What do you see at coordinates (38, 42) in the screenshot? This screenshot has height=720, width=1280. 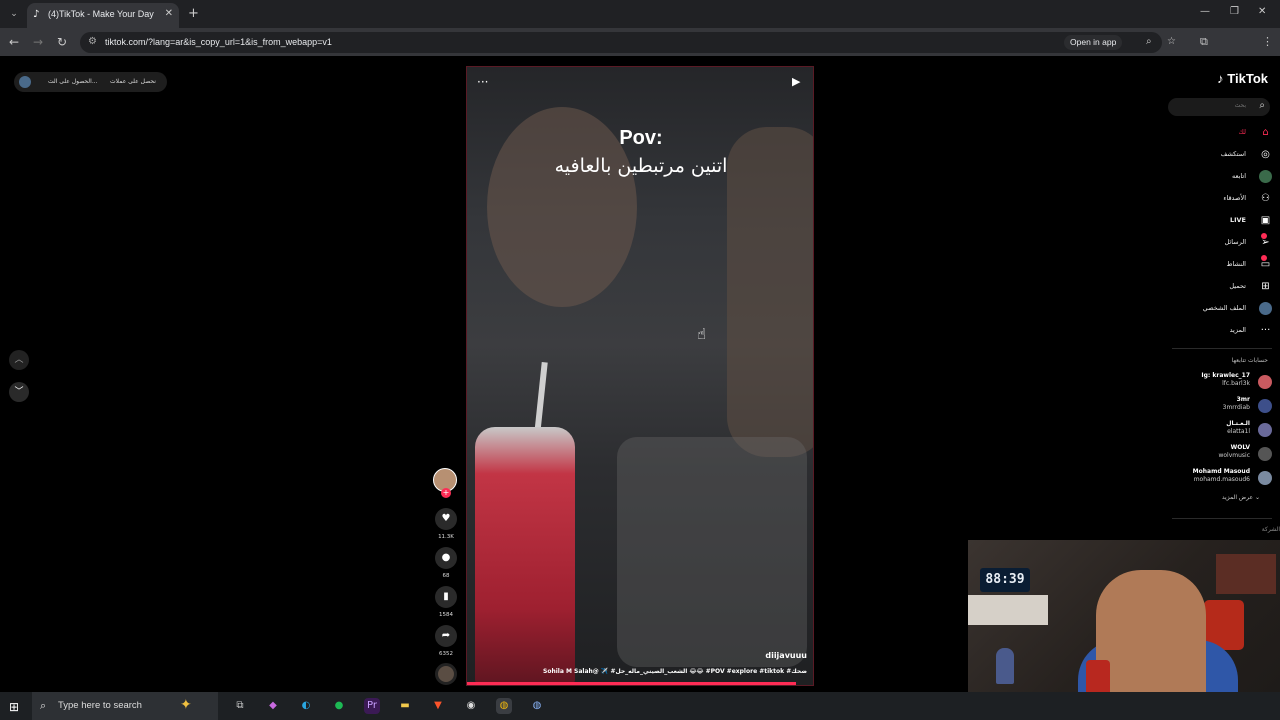 I see `forward-icon: →` at bounding box center [38, 42].